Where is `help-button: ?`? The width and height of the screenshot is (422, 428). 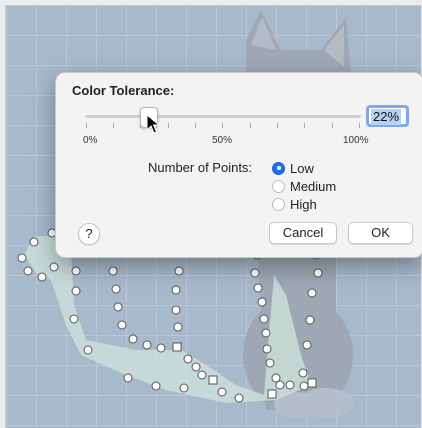 help-button: ? is located at coordinates (89, 234).